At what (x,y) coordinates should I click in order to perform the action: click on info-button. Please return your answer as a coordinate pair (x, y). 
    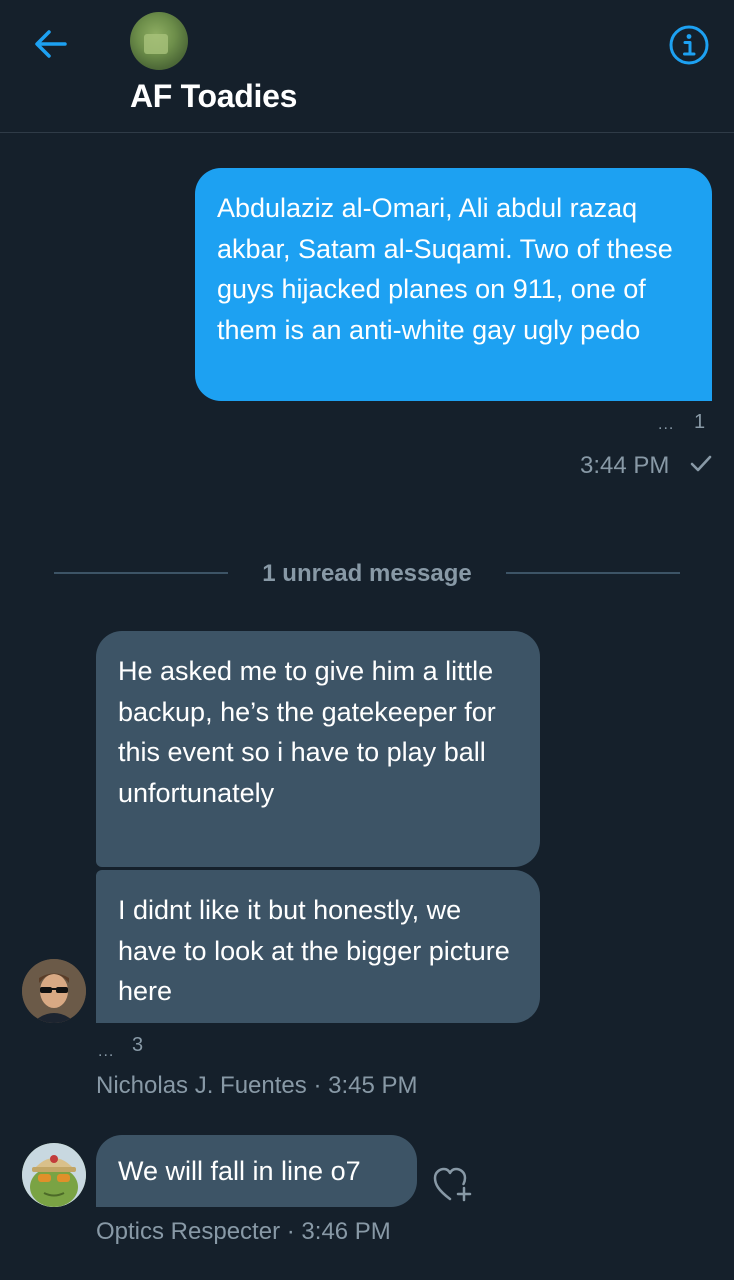
    Looking at the image, I should click on (689, 45).